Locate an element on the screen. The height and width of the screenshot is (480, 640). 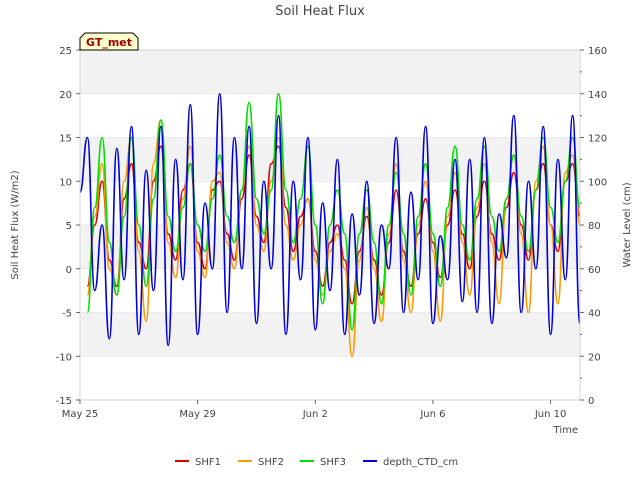
y2-tick-label: 60 is located at coordinates (594, 270).